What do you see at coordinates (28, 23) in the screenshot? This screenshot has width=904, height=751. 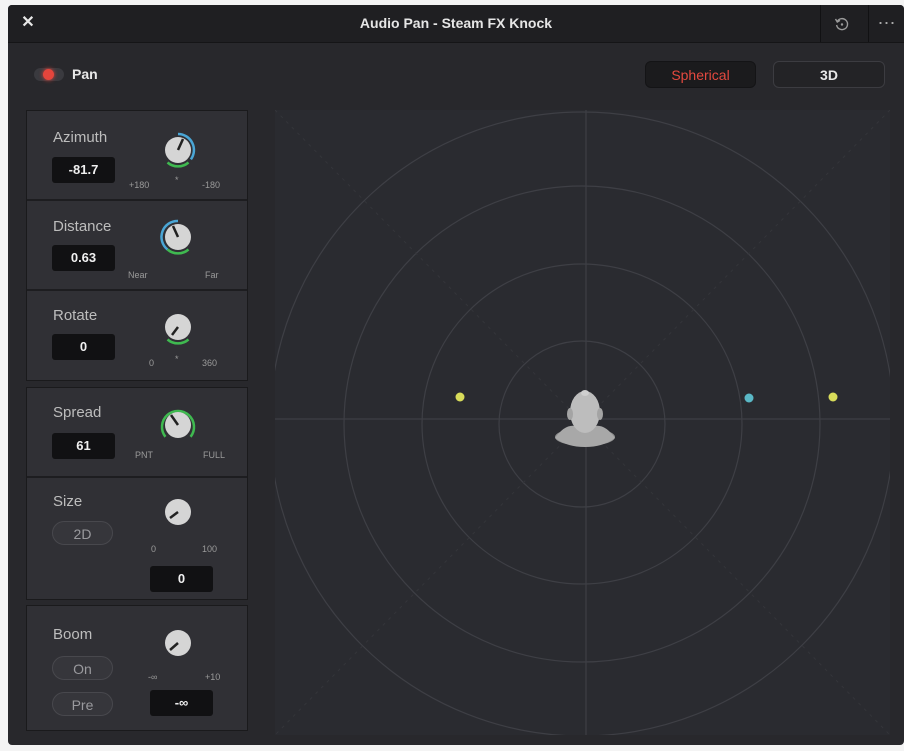 I see `close-icon: ✕` at bounding box center [28, 23].